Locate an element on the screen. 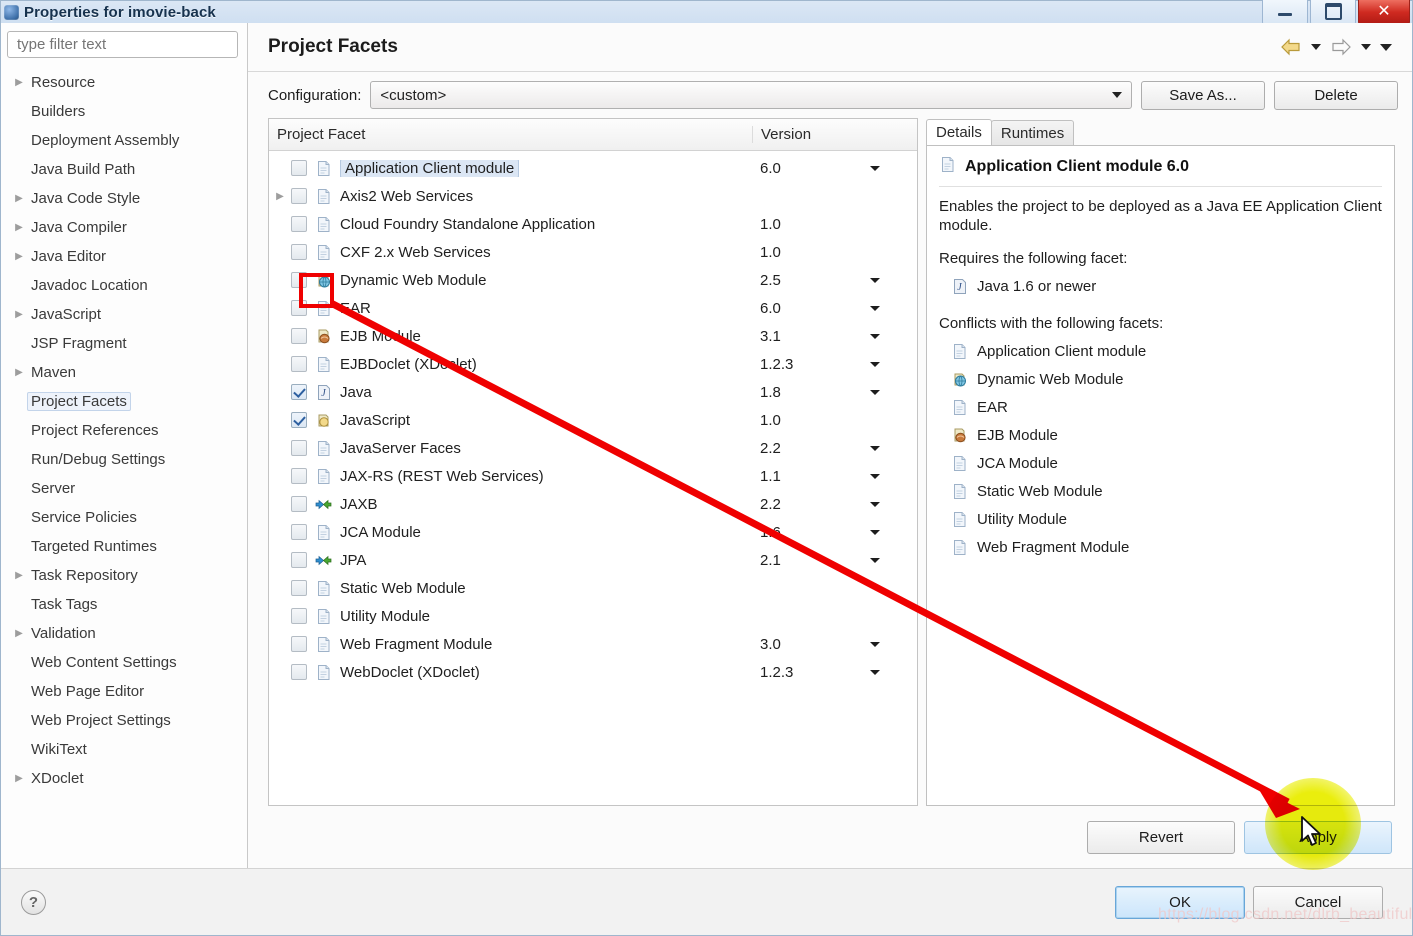 Image resolution: width=1413 pixels, height=936 pixels. ok-button: OK is located at coordinates (1180, 902).